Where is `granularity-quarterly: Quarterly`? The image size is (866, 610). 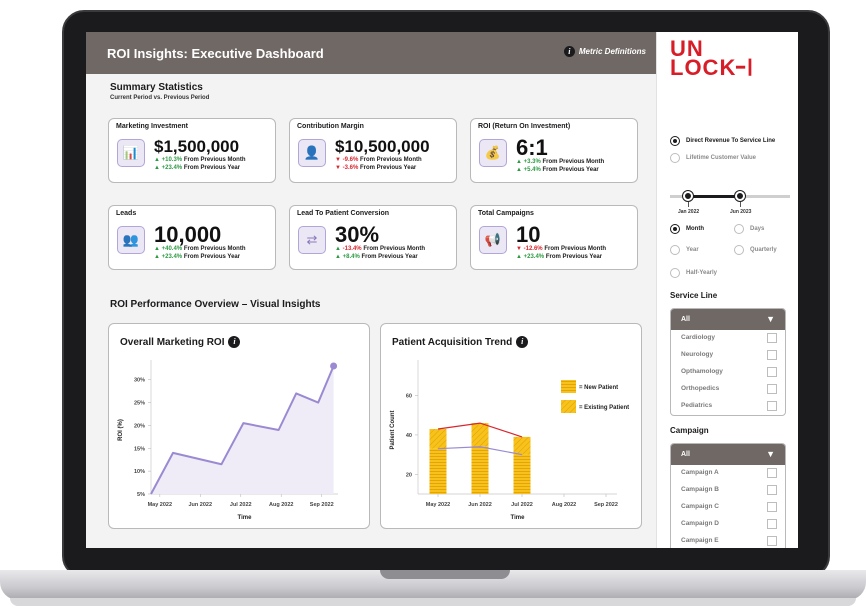
granularity-quarterly: Quarterly is located at coordinates (755, 250).